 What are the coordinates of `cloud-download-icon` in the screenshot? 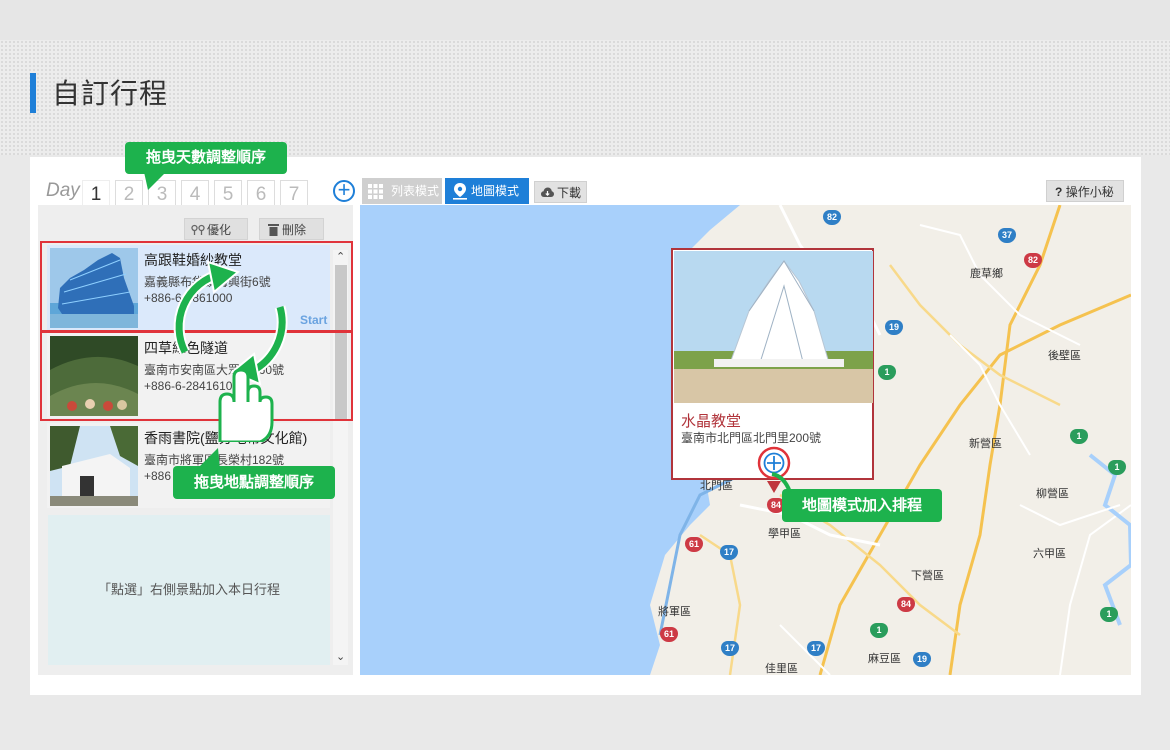 It's located at (547, 192).